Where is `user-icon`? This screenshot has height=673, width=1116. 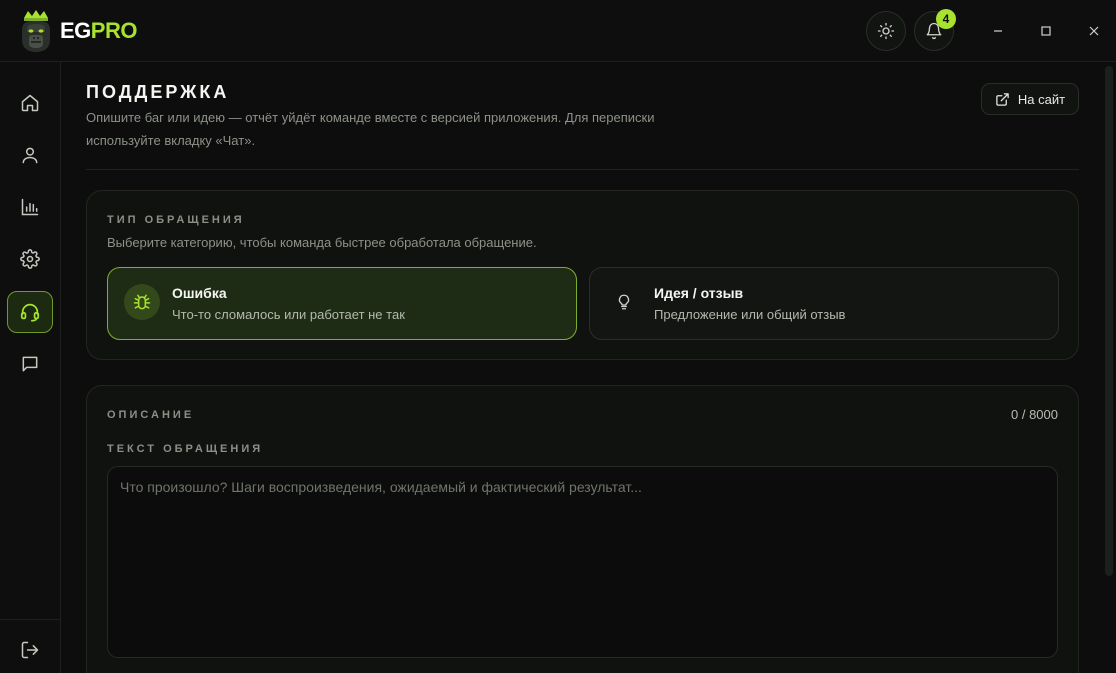 user-icon is located at coordinates (30, 155).